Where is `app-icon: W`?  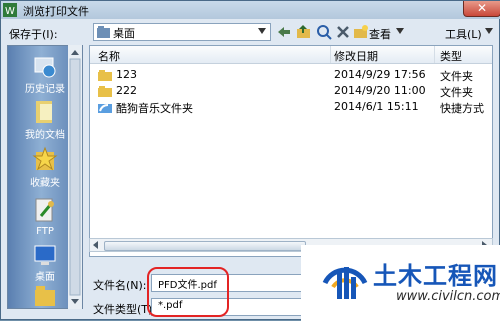
app-icon: W is located at coordinates (10, 10).